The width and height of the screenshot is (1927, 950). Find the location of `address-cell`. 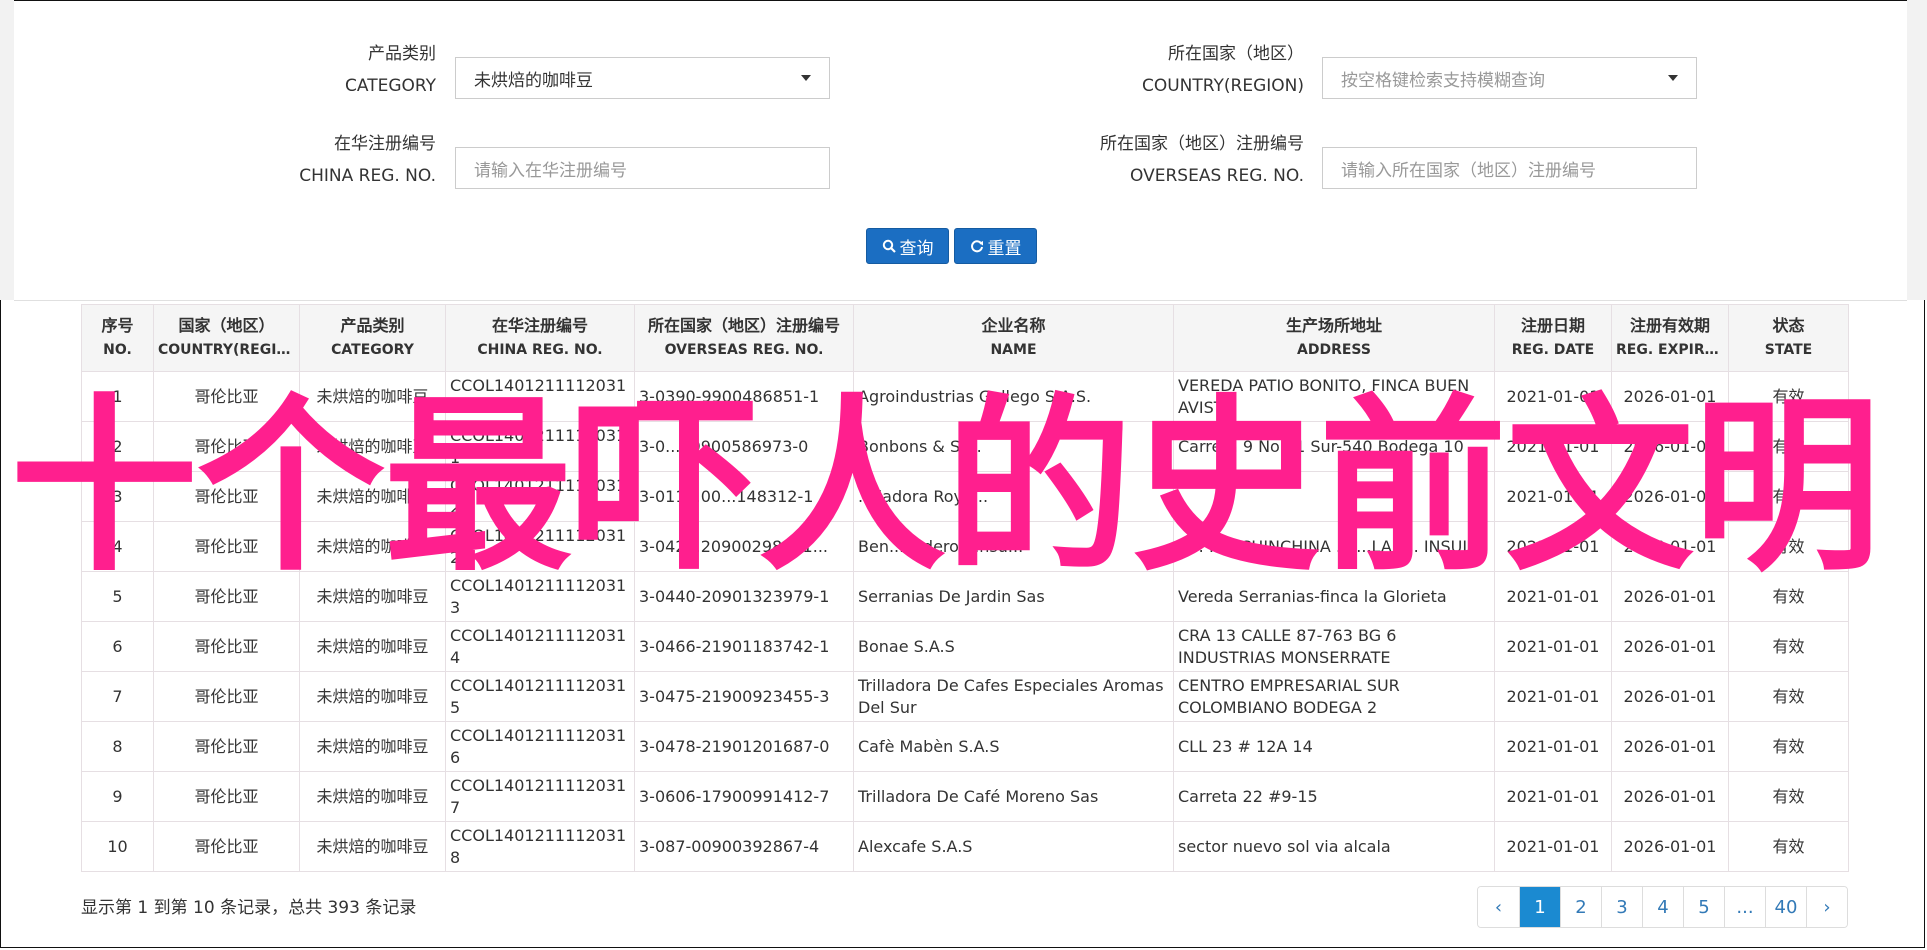

address-cell is located at coordinates (1334, 496).